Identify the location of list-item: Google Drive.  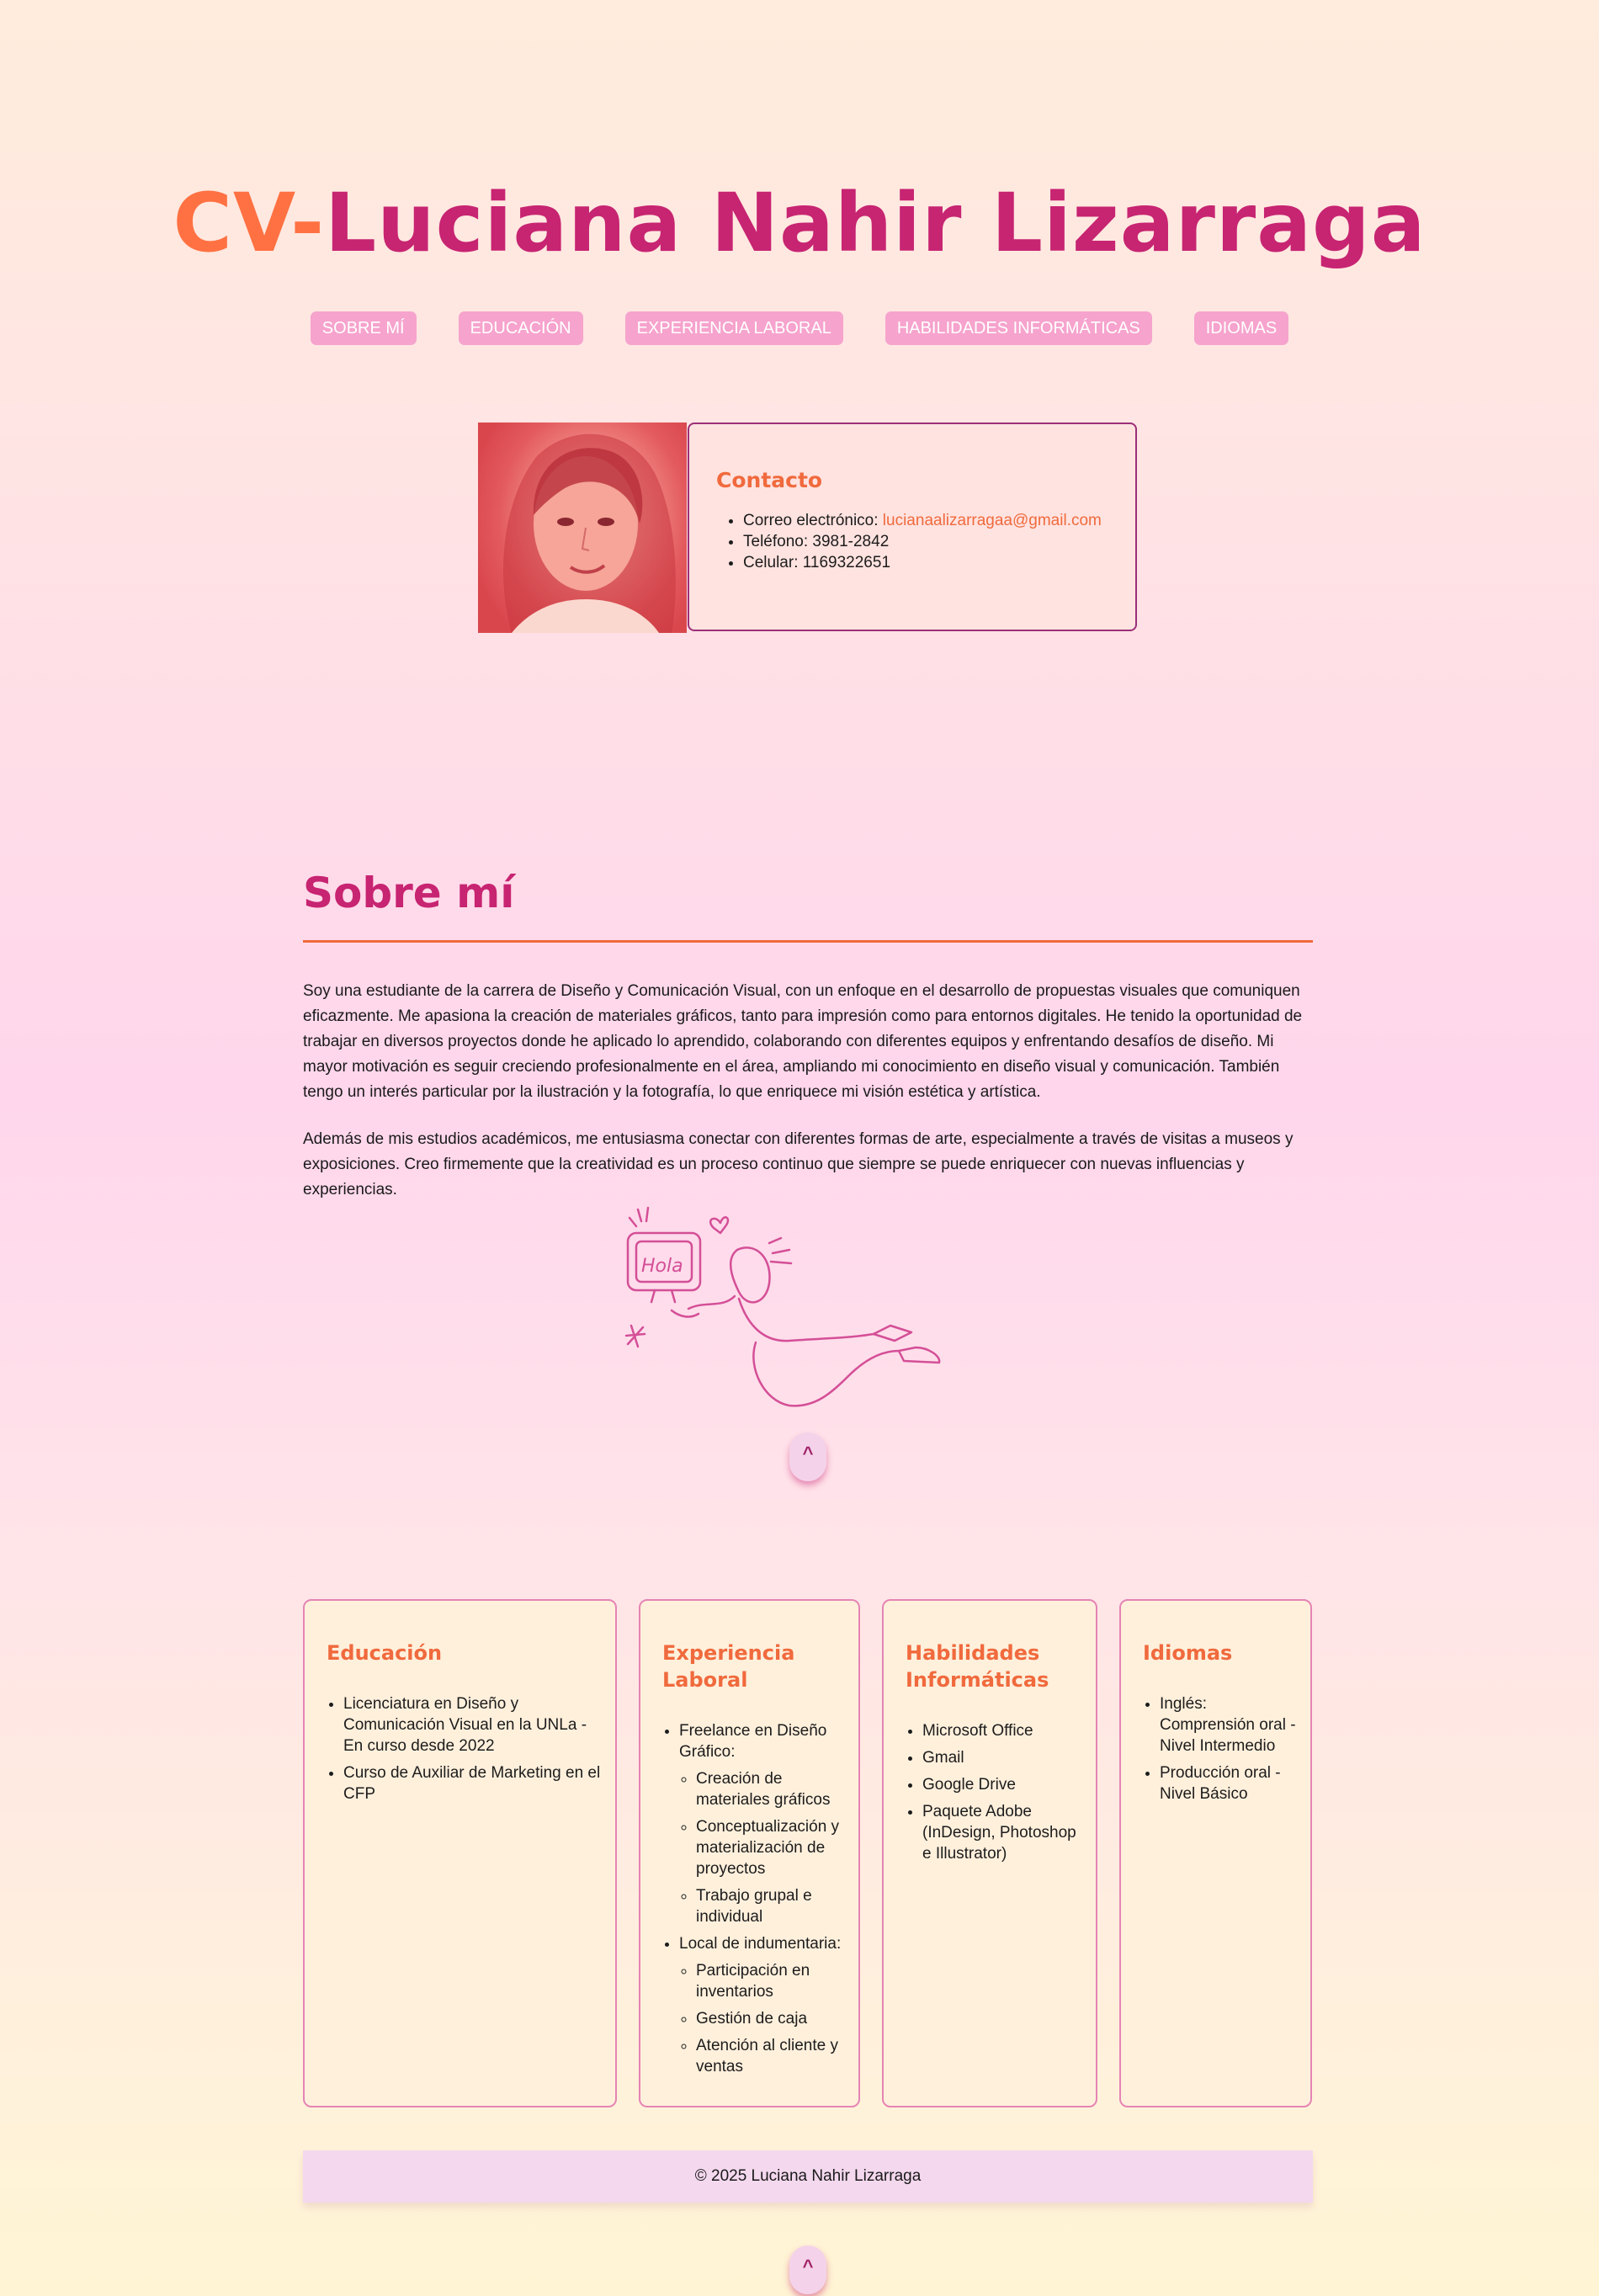
(1004, 1784).